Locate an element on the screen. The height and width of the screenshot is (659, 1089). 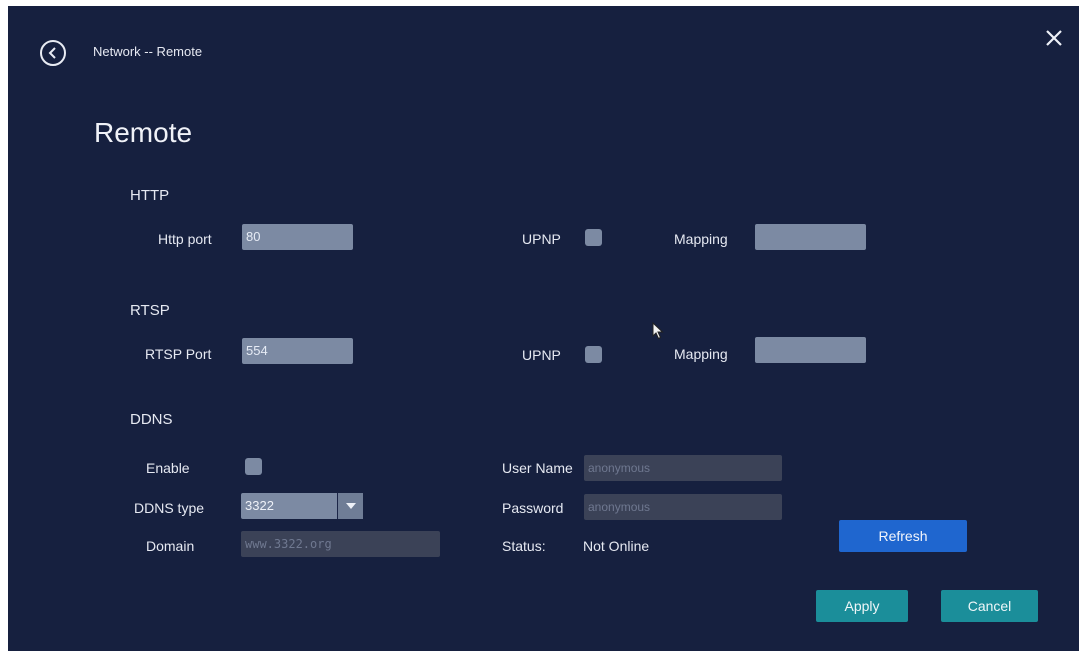
ddns-password-input: anonymous is located at coordinates (683, 507).